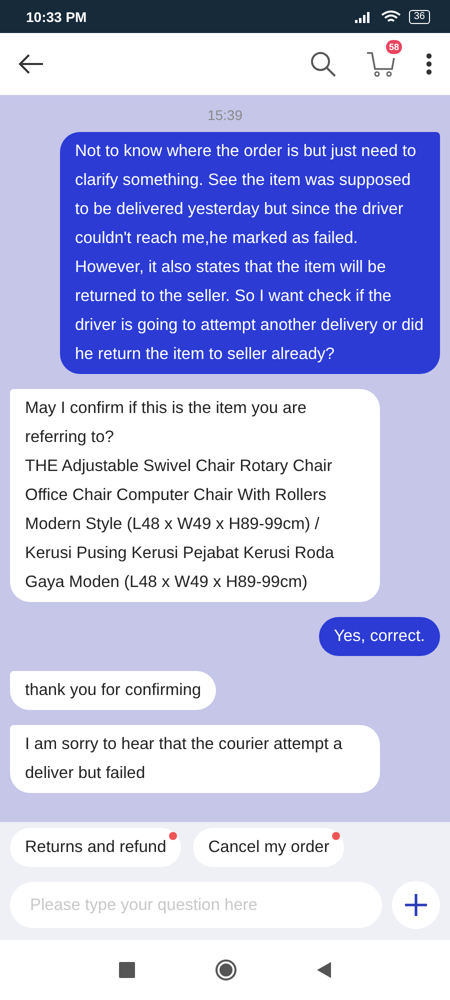 The height and width of the screenshot is (1000, 450). I want to click on back-nav-icon, so click(324, 970).